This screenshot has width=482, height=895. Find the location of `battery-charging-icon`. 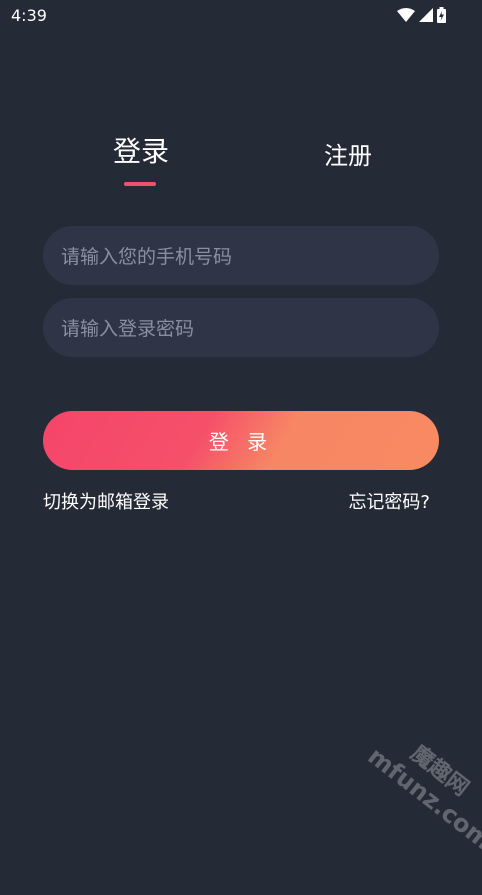

battery-charging-icon is located at coordinates (441, 15).